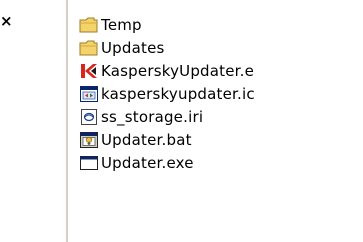 This screenshot has width=363, height=242. Describe the element at coordinates (147, 162) in the screenshot. I see `file-name: Updater.exe` at that location.